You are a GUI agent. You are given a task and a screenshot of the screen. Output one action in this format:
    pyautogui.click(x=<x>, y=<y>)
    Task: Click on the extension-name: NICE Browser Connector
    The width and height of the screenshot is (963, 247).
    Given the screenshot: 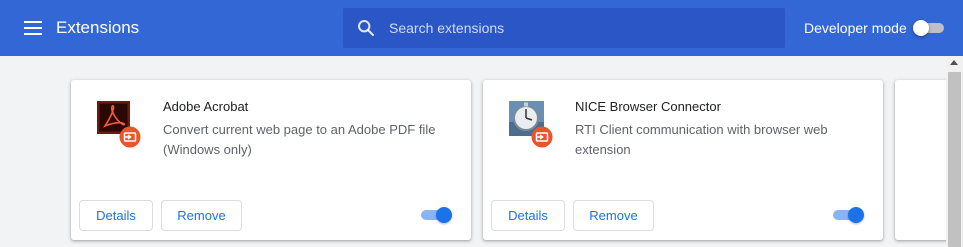 What is the action you would take?
    pyautogui.click(x=648, y=106)
    